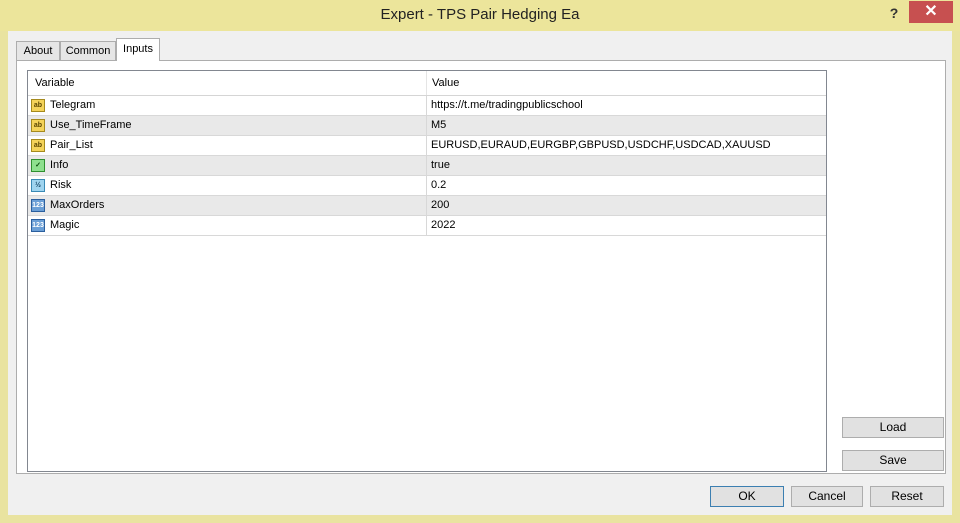  Describe the element at coordinates (827, 496) in the screenshot. I see `cancel-button: Cancel` at that location.